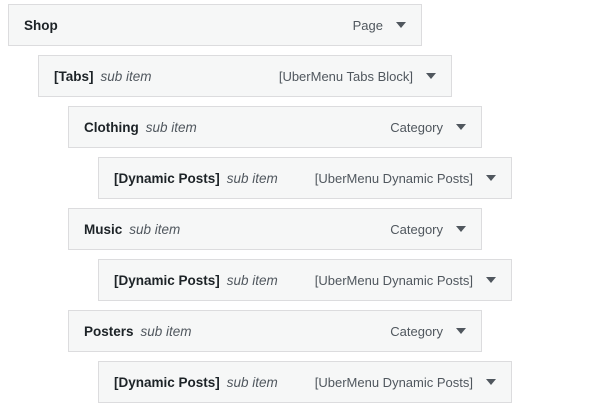 The height and width of the screenshot is (408, 600). Describe the element at coordinates (275, 127) in the screenshot. I see `menu-item-clothing: Clothing sub item Category` at that location.